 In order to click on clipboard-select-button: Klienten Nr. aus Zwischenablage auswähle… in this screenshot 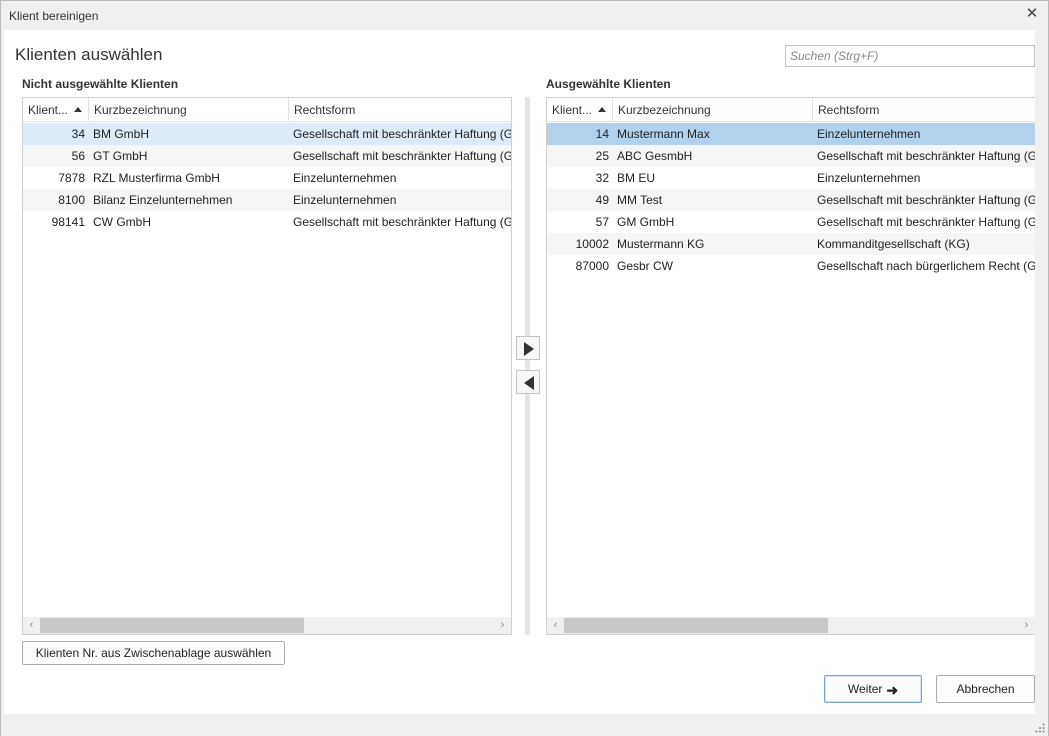, I will do `click(153, 653)`.